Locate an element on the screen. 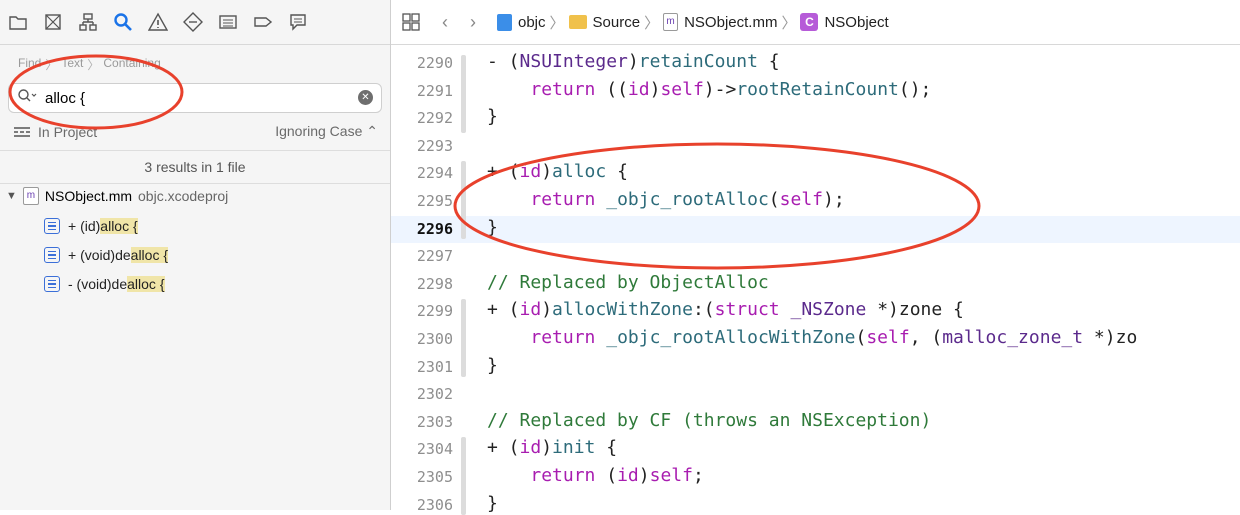  project-icon is located at coordinates (504, 22).